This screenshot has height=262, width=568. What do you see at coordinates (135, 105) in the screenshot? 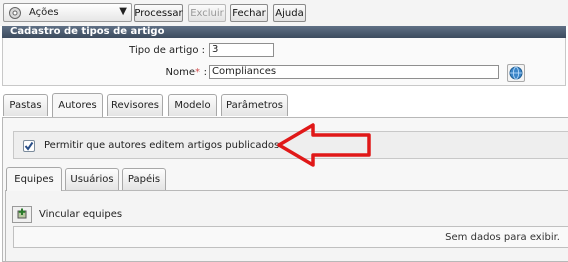
I see `tab-revisores: Revisores` at bounding box center [135, 105].